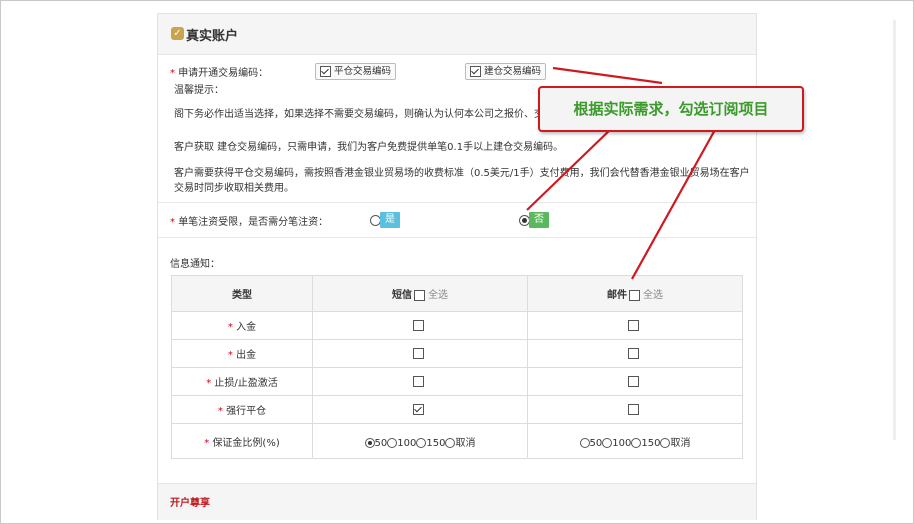  I want to click on callout-text: 根据实际需求，勾选订阅项目, so click(671, 109).